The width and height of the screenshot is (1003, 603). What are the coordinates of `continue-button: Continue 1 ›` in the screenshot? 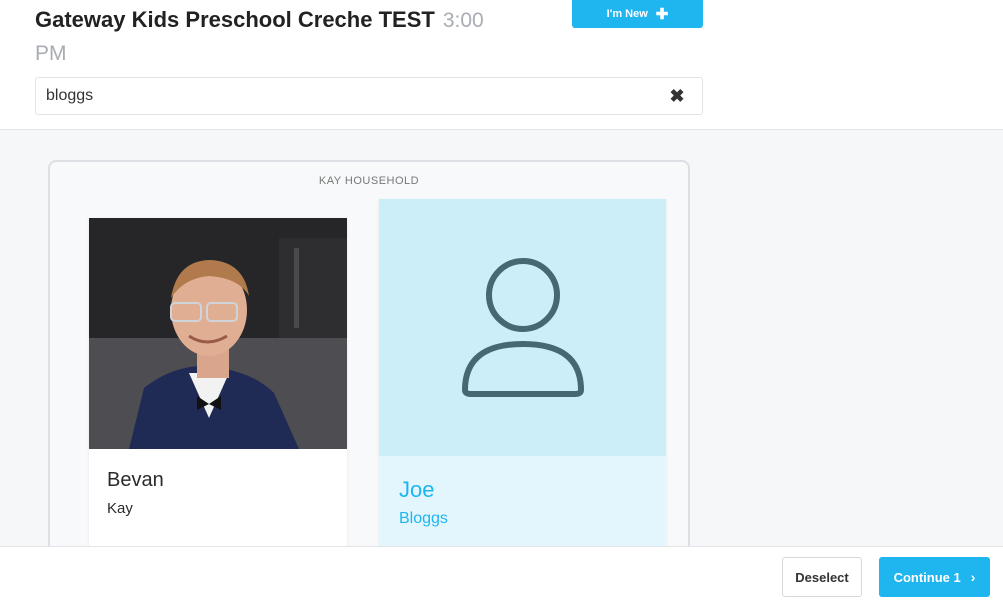 It's located at (934, 577).